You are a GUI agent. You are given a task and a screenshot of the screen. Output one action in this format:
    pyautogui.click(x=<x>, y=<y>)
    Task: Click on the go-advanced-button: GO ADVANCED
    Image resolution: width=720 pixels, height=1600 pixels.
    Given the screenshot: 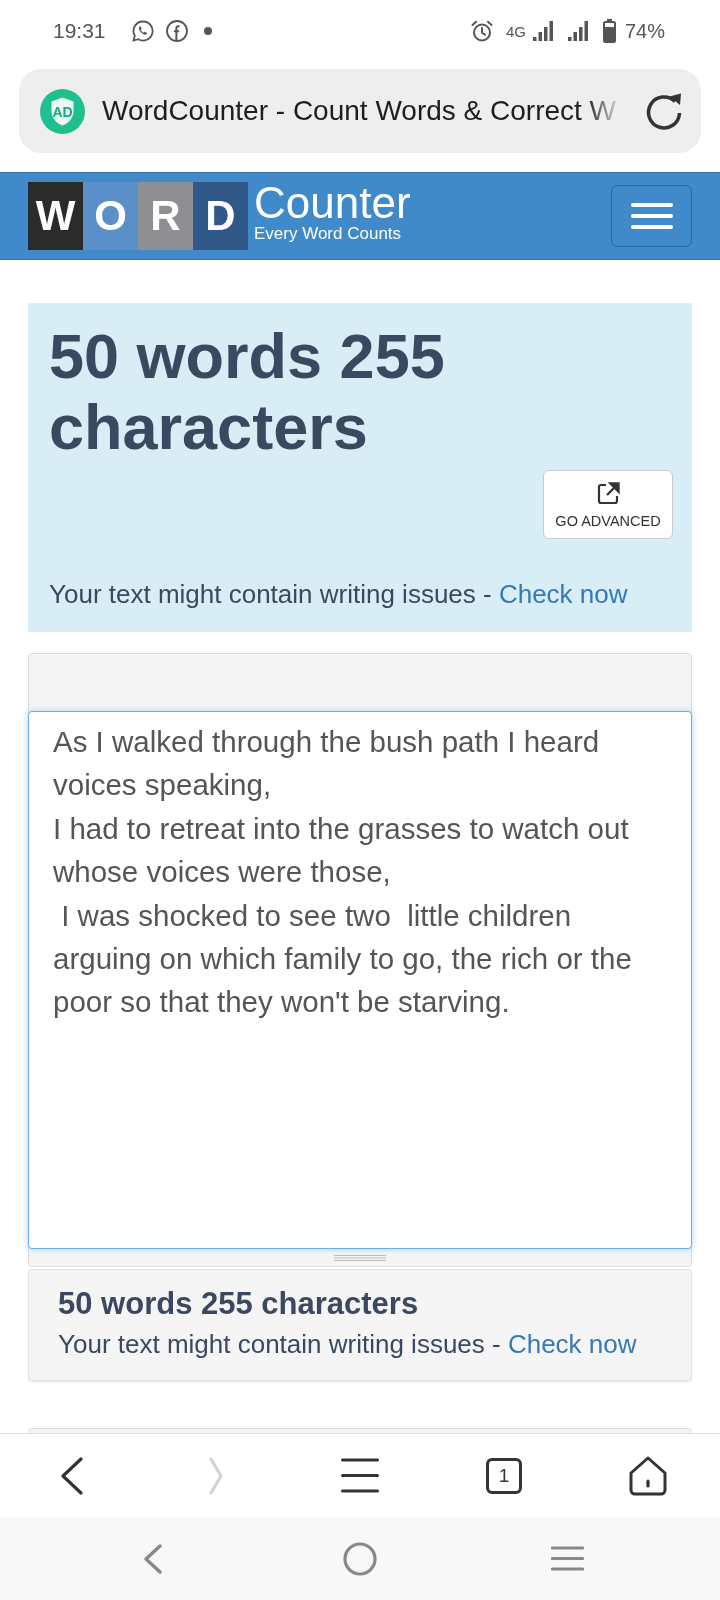 What is the action you would take?
    pyautogui.click(x=608, y=504)
    